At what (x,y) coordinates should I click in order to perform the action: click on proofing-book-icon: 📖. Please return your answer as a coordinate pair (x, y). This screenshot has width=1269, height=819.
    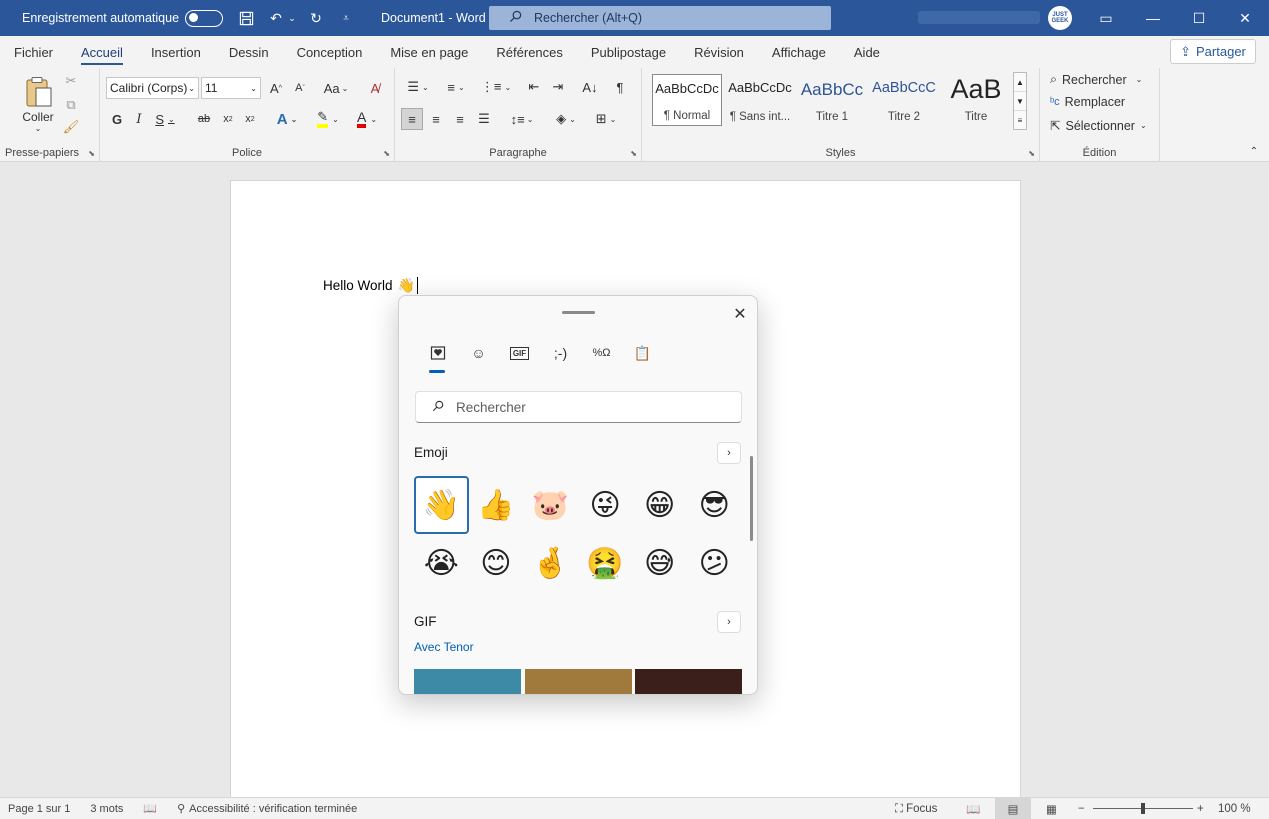
    Looking at the image, I should click on (150, 808).